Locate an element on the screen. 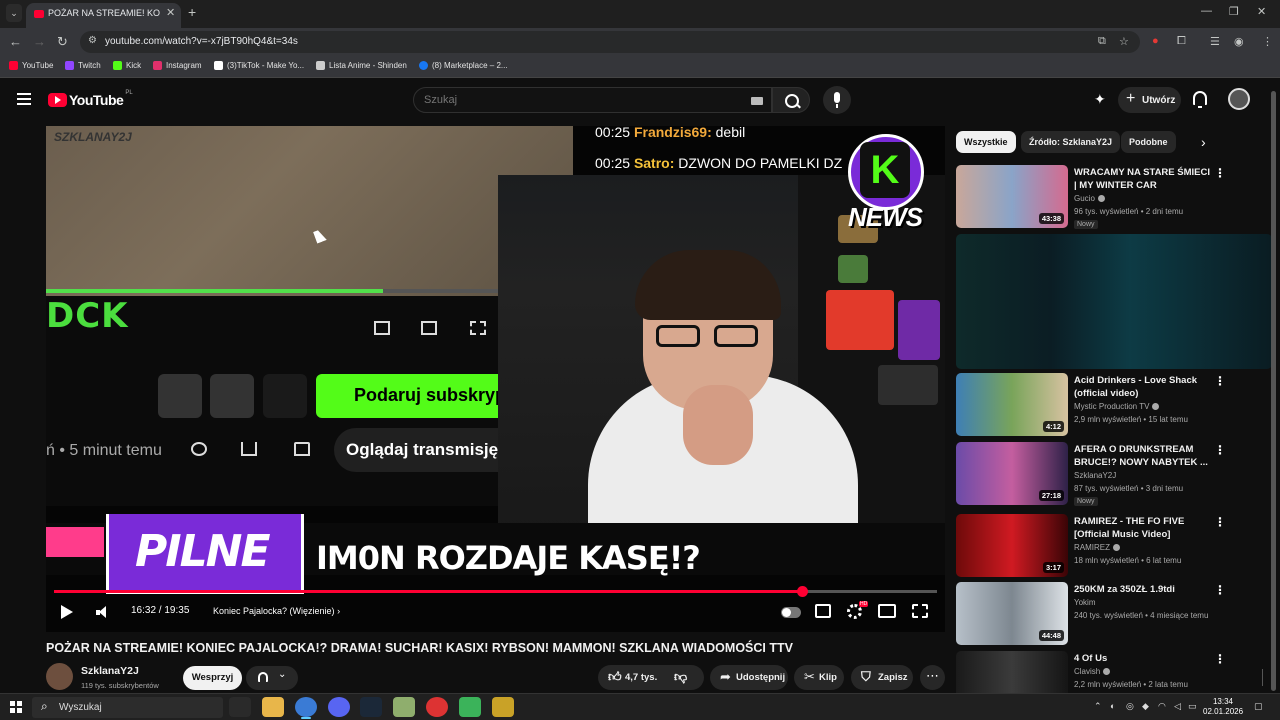 The height and width of the screenshot is (720, 1280). bookmark-youtube: YouTube is located at coordinates (31, 65).